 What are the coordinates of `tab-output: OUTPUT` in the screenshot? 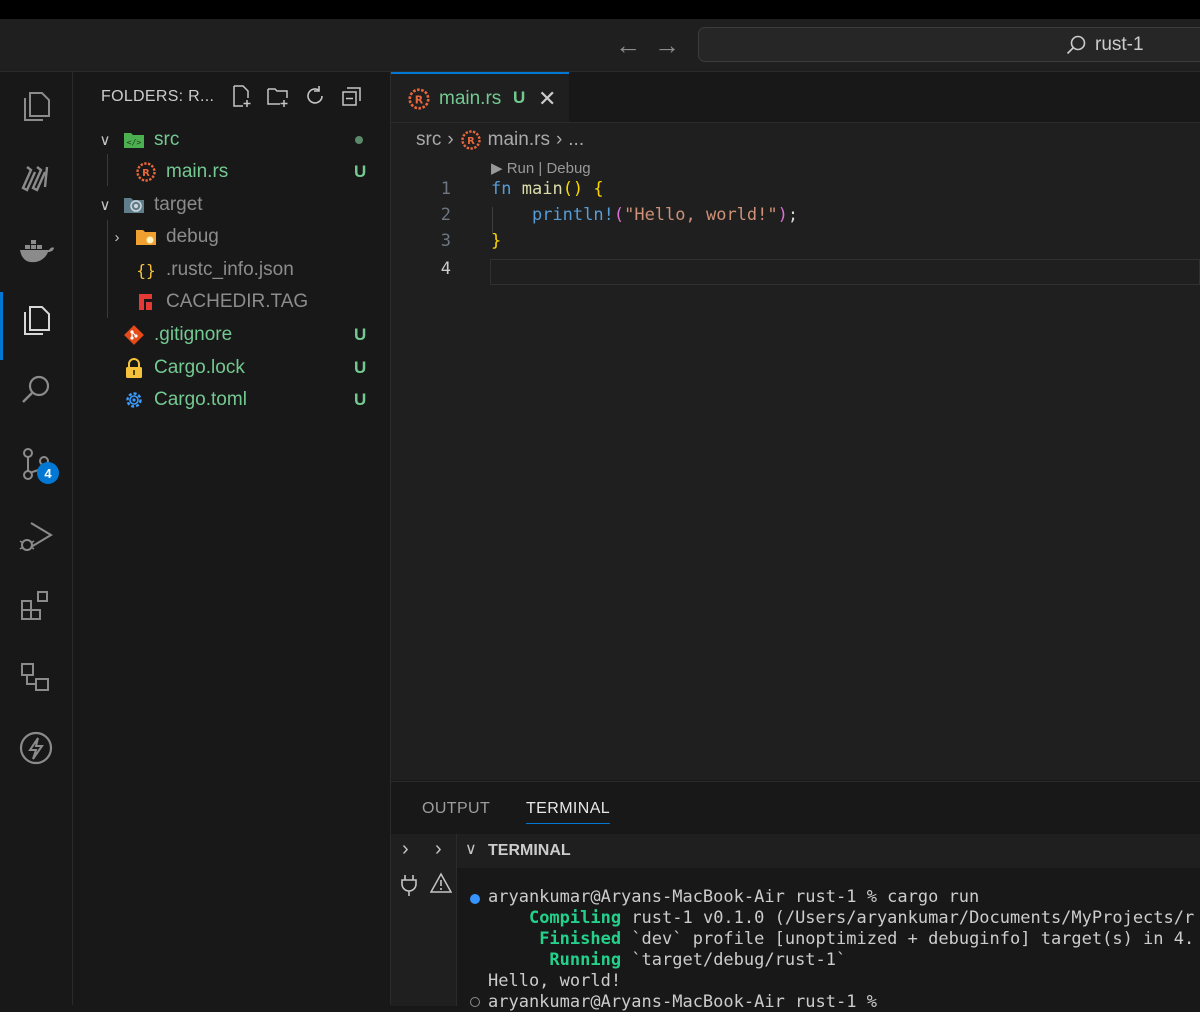 It's located at (456, 809).